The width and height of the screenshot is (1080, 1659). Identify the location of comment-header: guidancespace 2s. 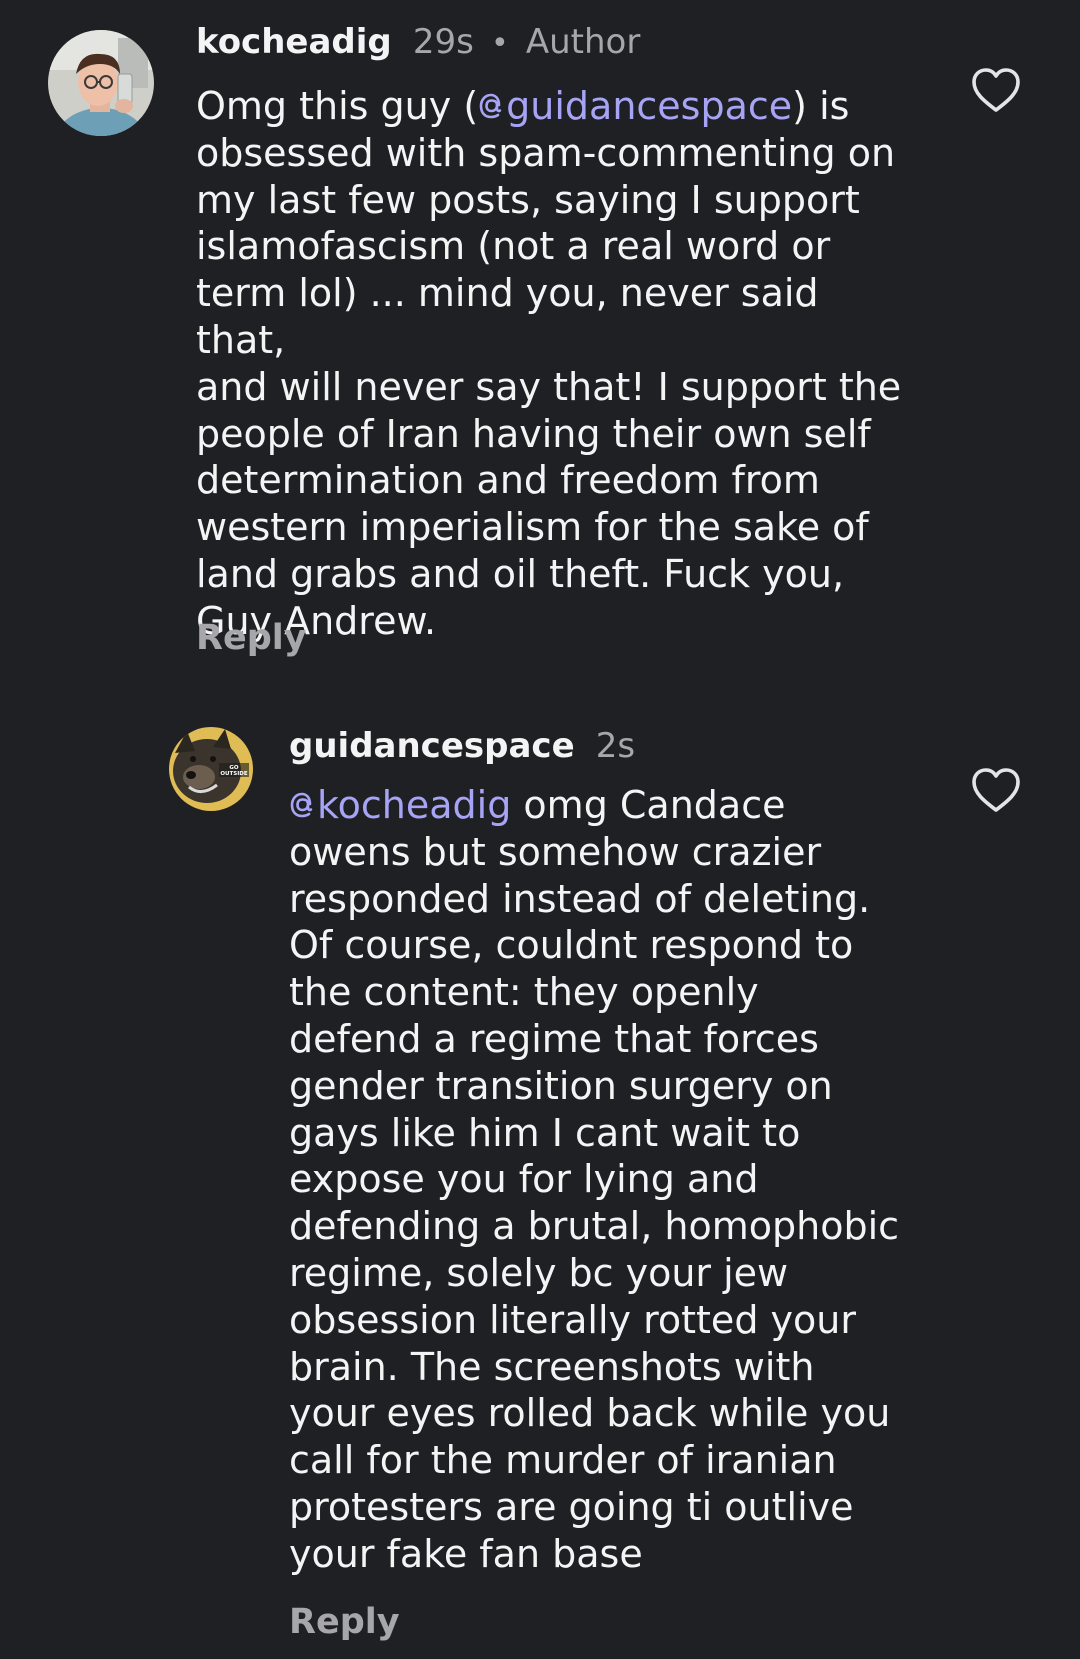
(462, 746).